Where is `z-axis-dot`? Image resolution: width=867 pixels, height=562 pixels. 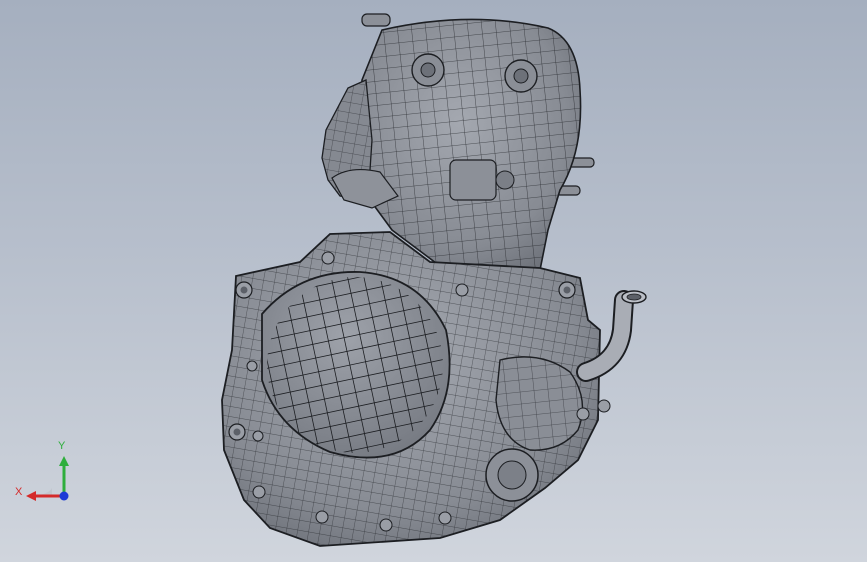
z-axis-dot is located at coordinates (64, 496).